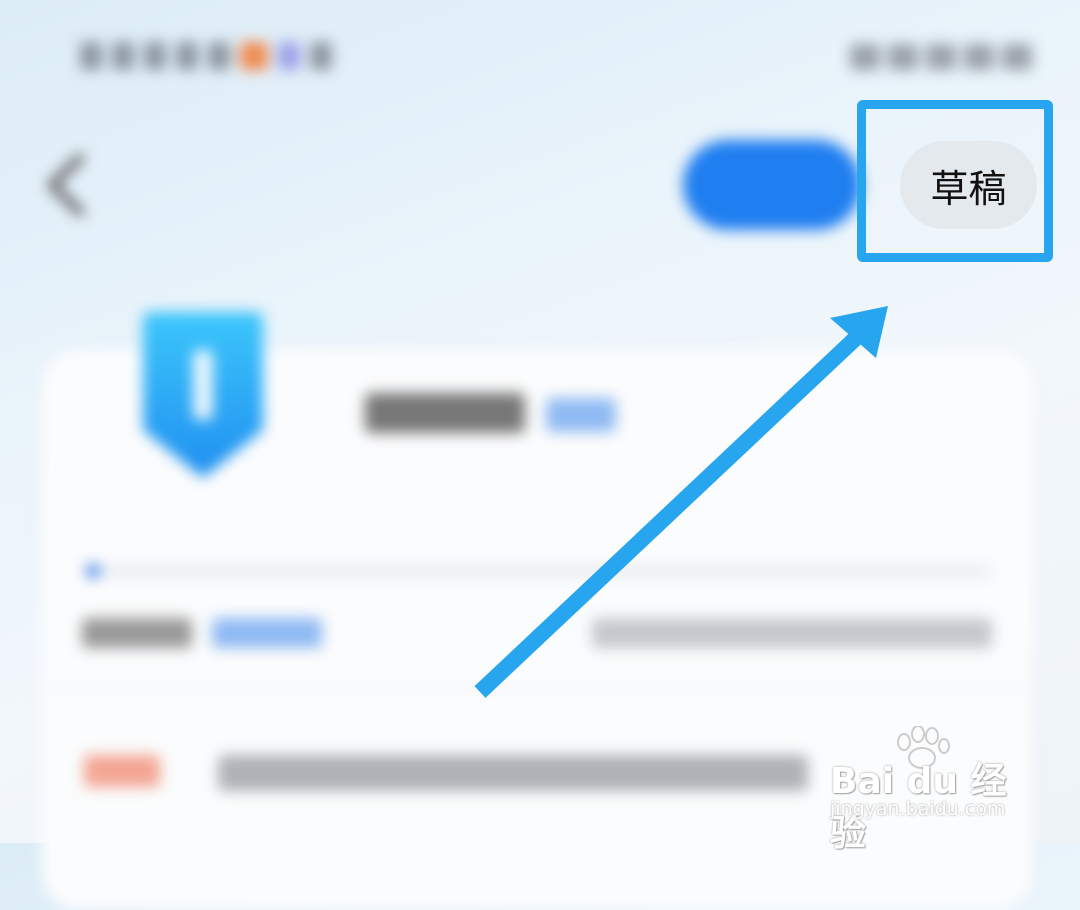  Describe the element at coordinates (93, 571) in the screenshot. I see `progress-fill` at that location.